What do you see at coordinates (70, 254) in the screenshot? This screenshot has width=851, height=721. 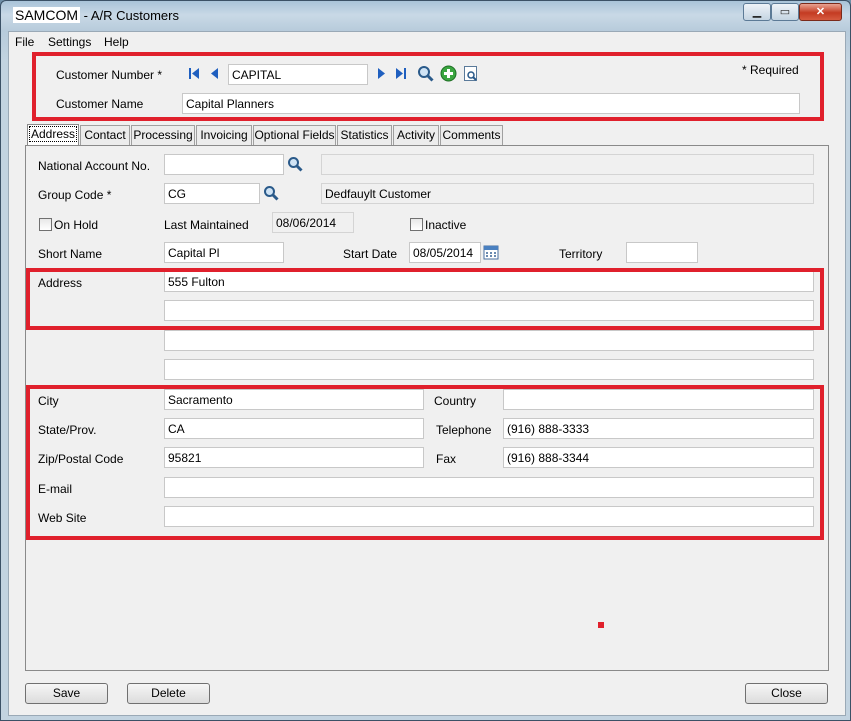 I see `short-name-label: Short Name` at bounding box center [70, 254].